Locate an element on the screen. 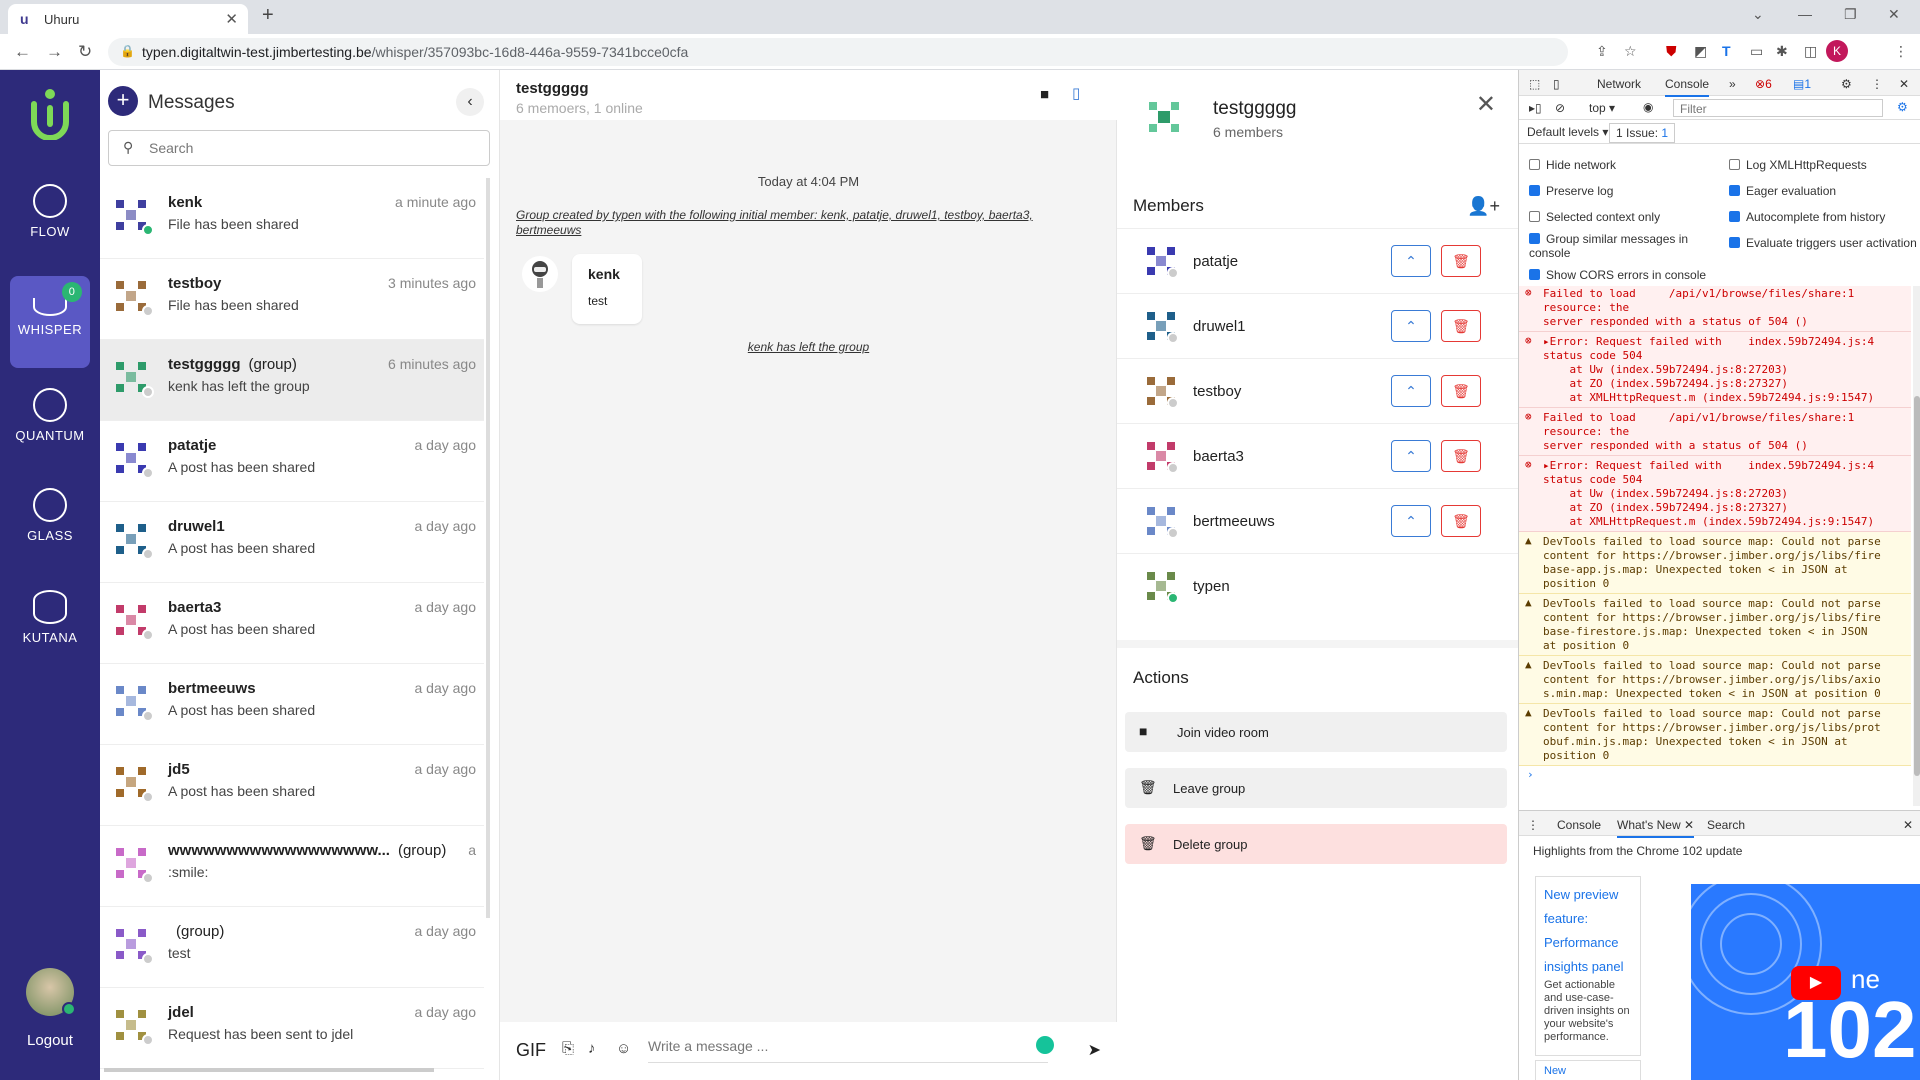 The width and height of the screenshot is (1920, 1080). new-tab-icon: + is located at coordinates (268, 15).